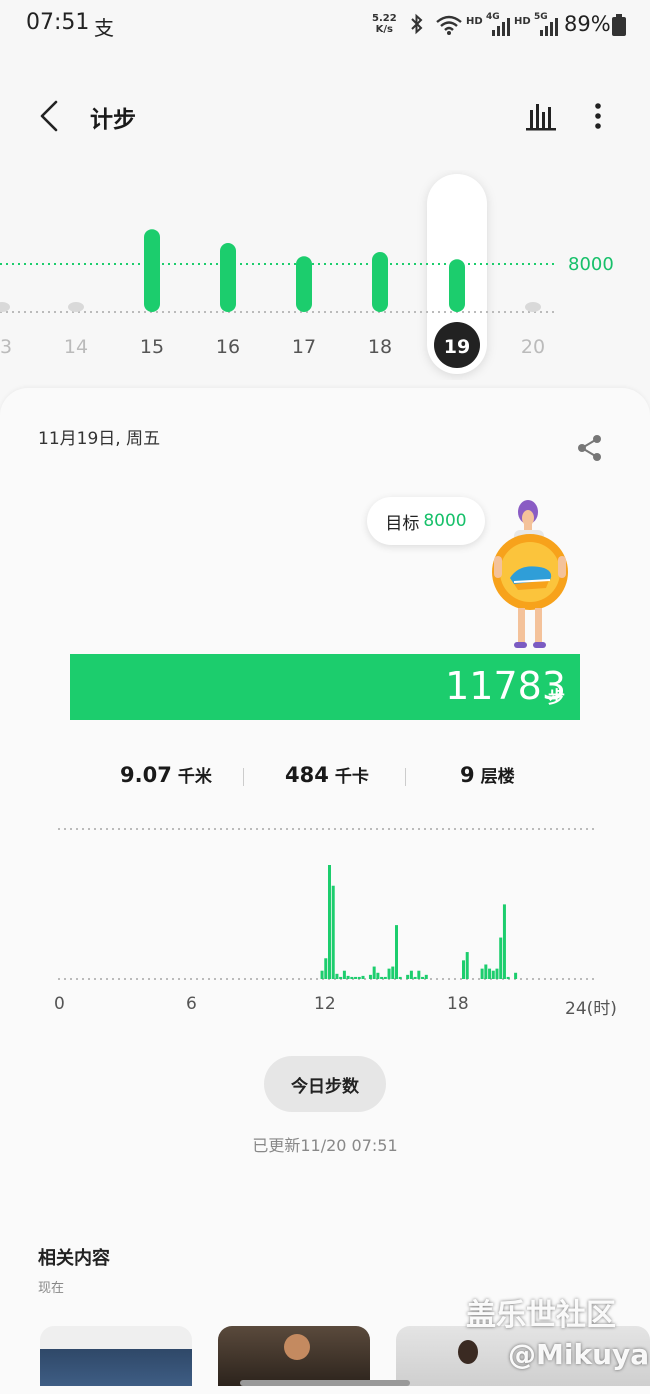 This screenshot has height=1394, width=650. Describe the element at coordinates (18, 347) in the screenshot. I see `day-label: 3` at that location.